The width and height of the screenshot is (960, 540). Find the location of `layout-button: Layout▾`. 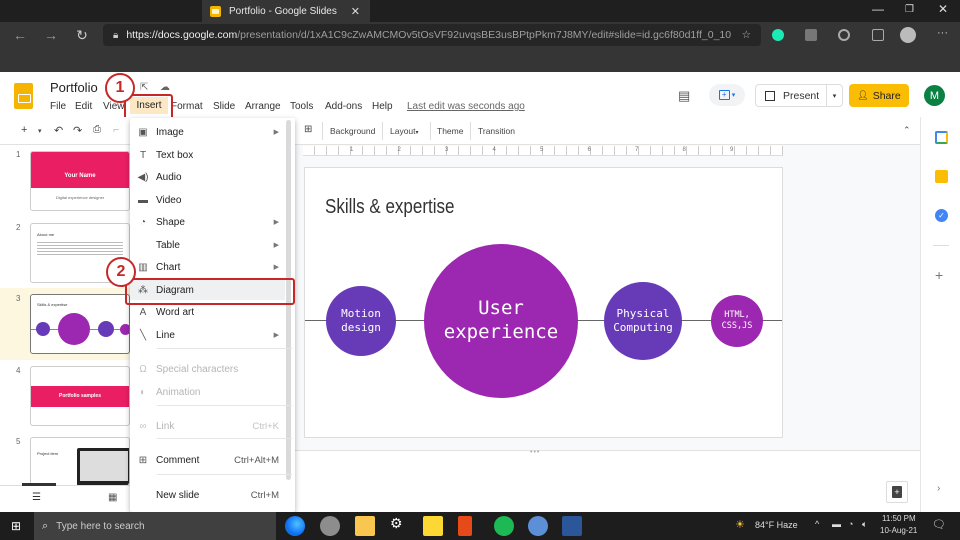

layout-button: Layout▾ is located at coordinates (404, 131).